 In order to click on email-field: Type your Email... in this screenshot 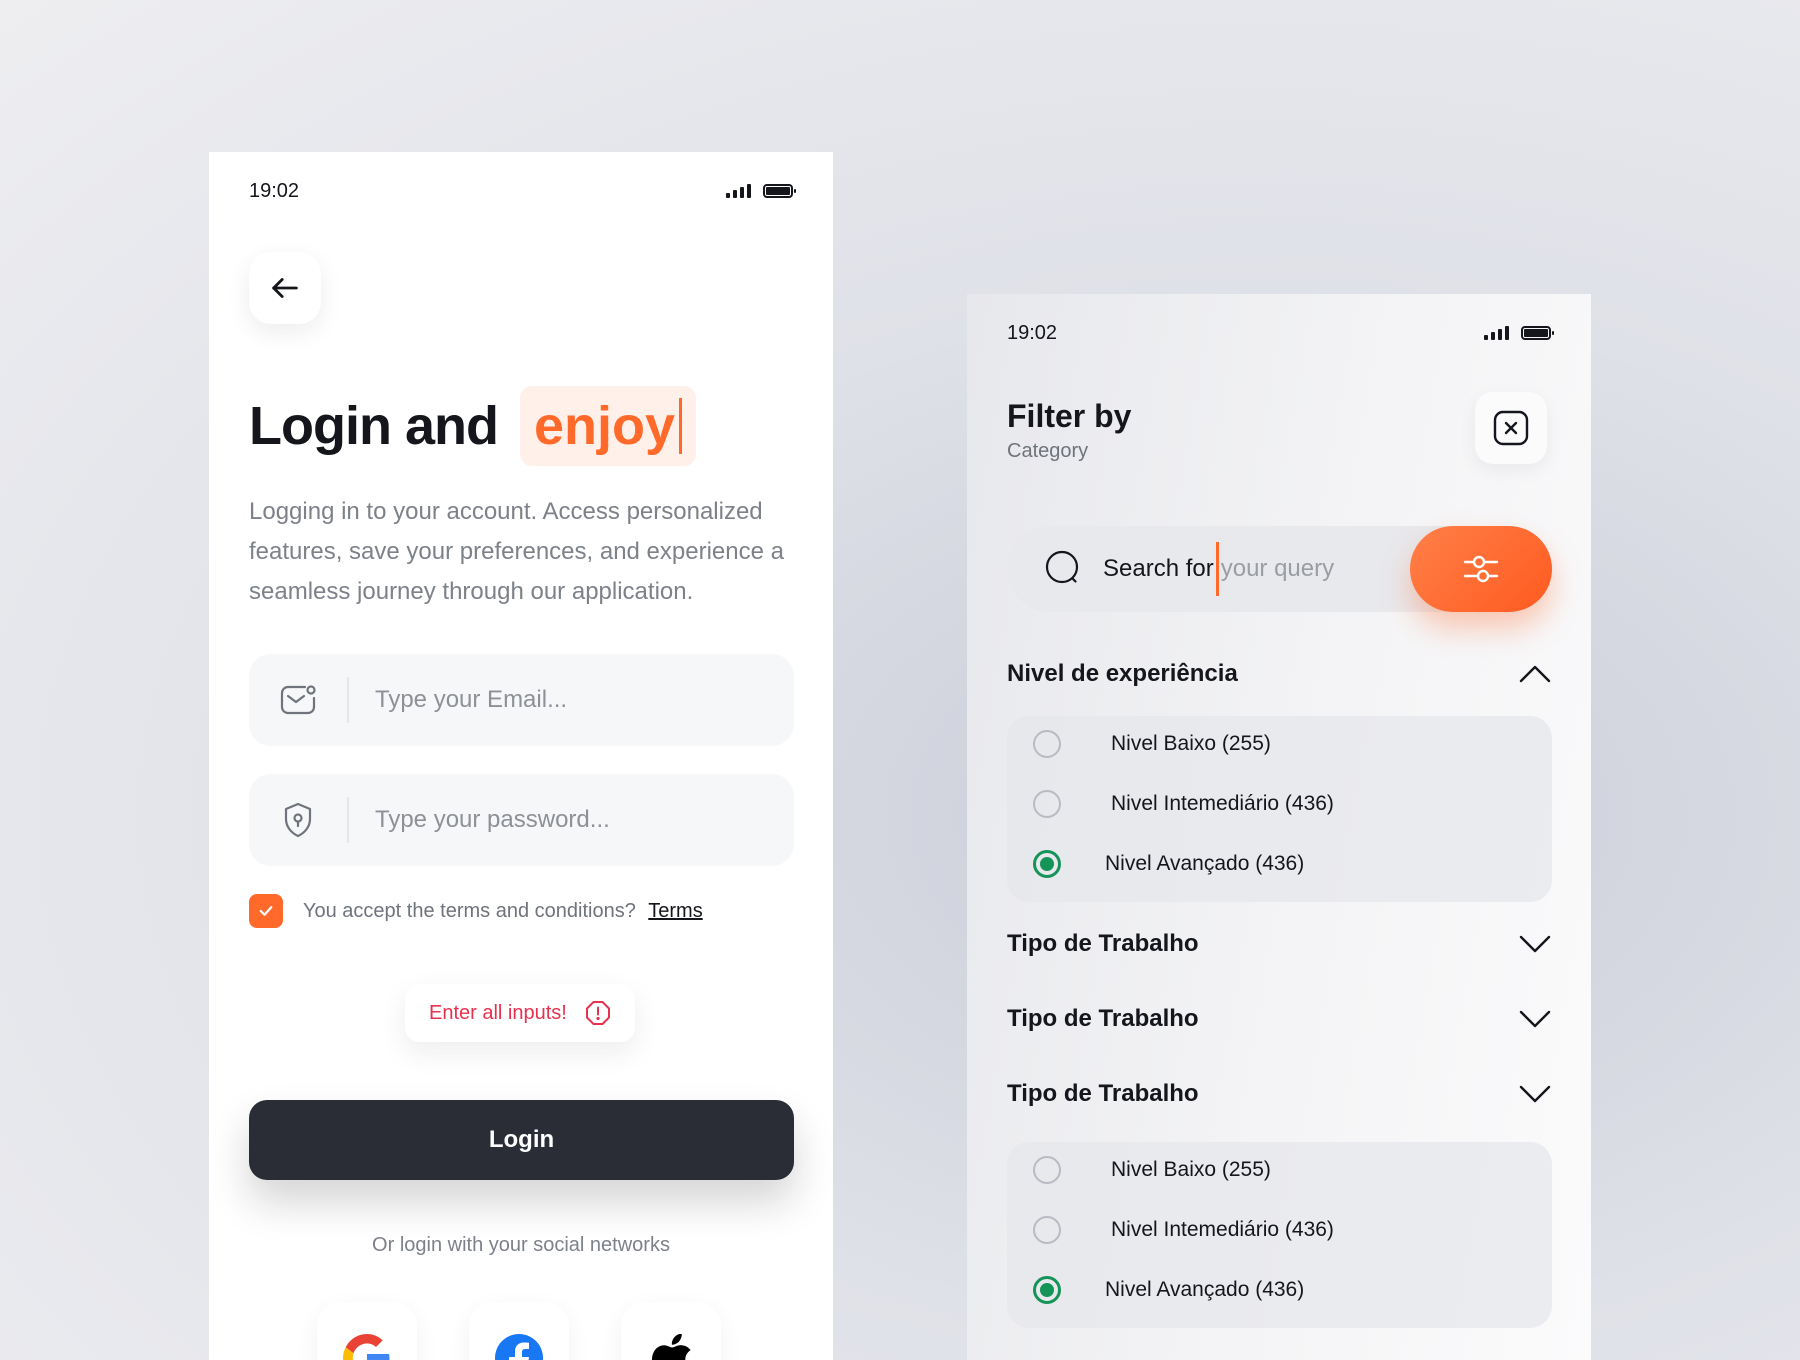, I will do `click(521, 700)`.